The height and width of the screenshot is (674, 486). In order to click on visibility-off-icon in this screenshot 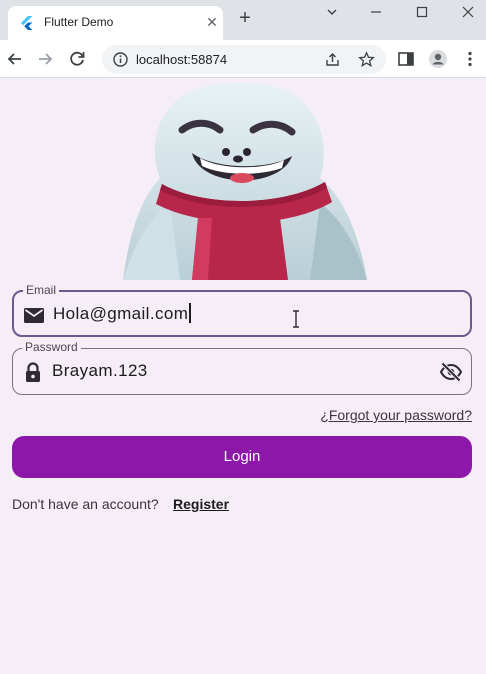, I will do `click(451, 372)`.